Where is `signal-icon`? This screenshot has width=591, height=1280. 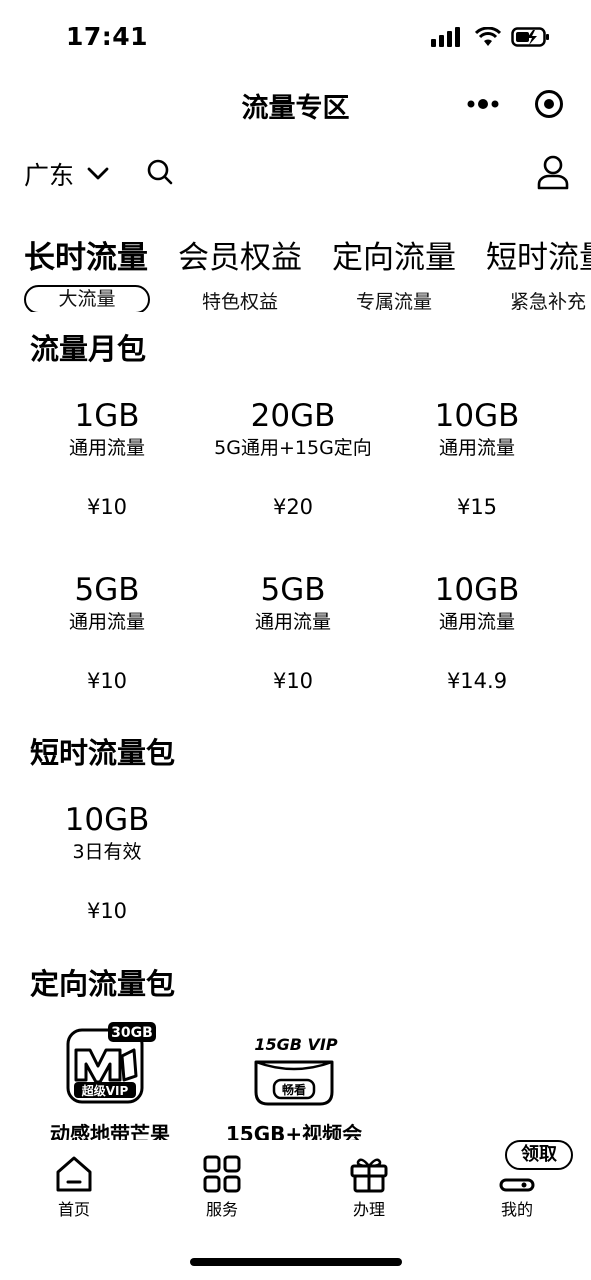 signal-icon is located at coordinates (445, 37).